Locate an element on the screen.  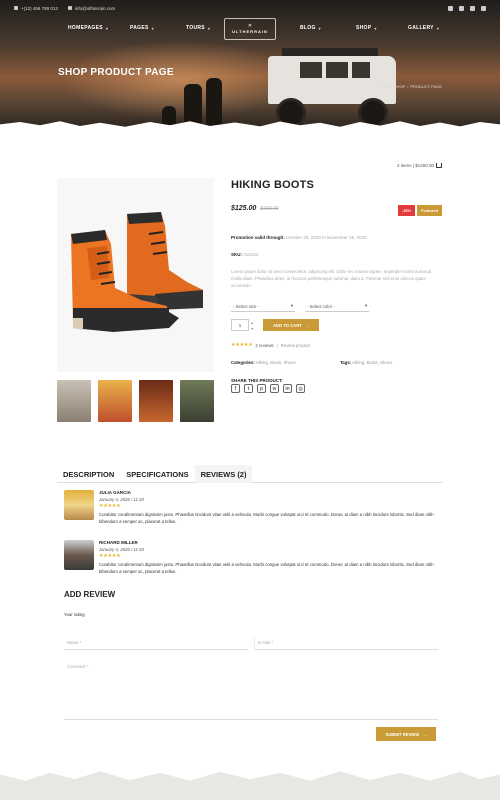
reviewer-name: RICHARD MILLER is located at coordinates (118, 542).